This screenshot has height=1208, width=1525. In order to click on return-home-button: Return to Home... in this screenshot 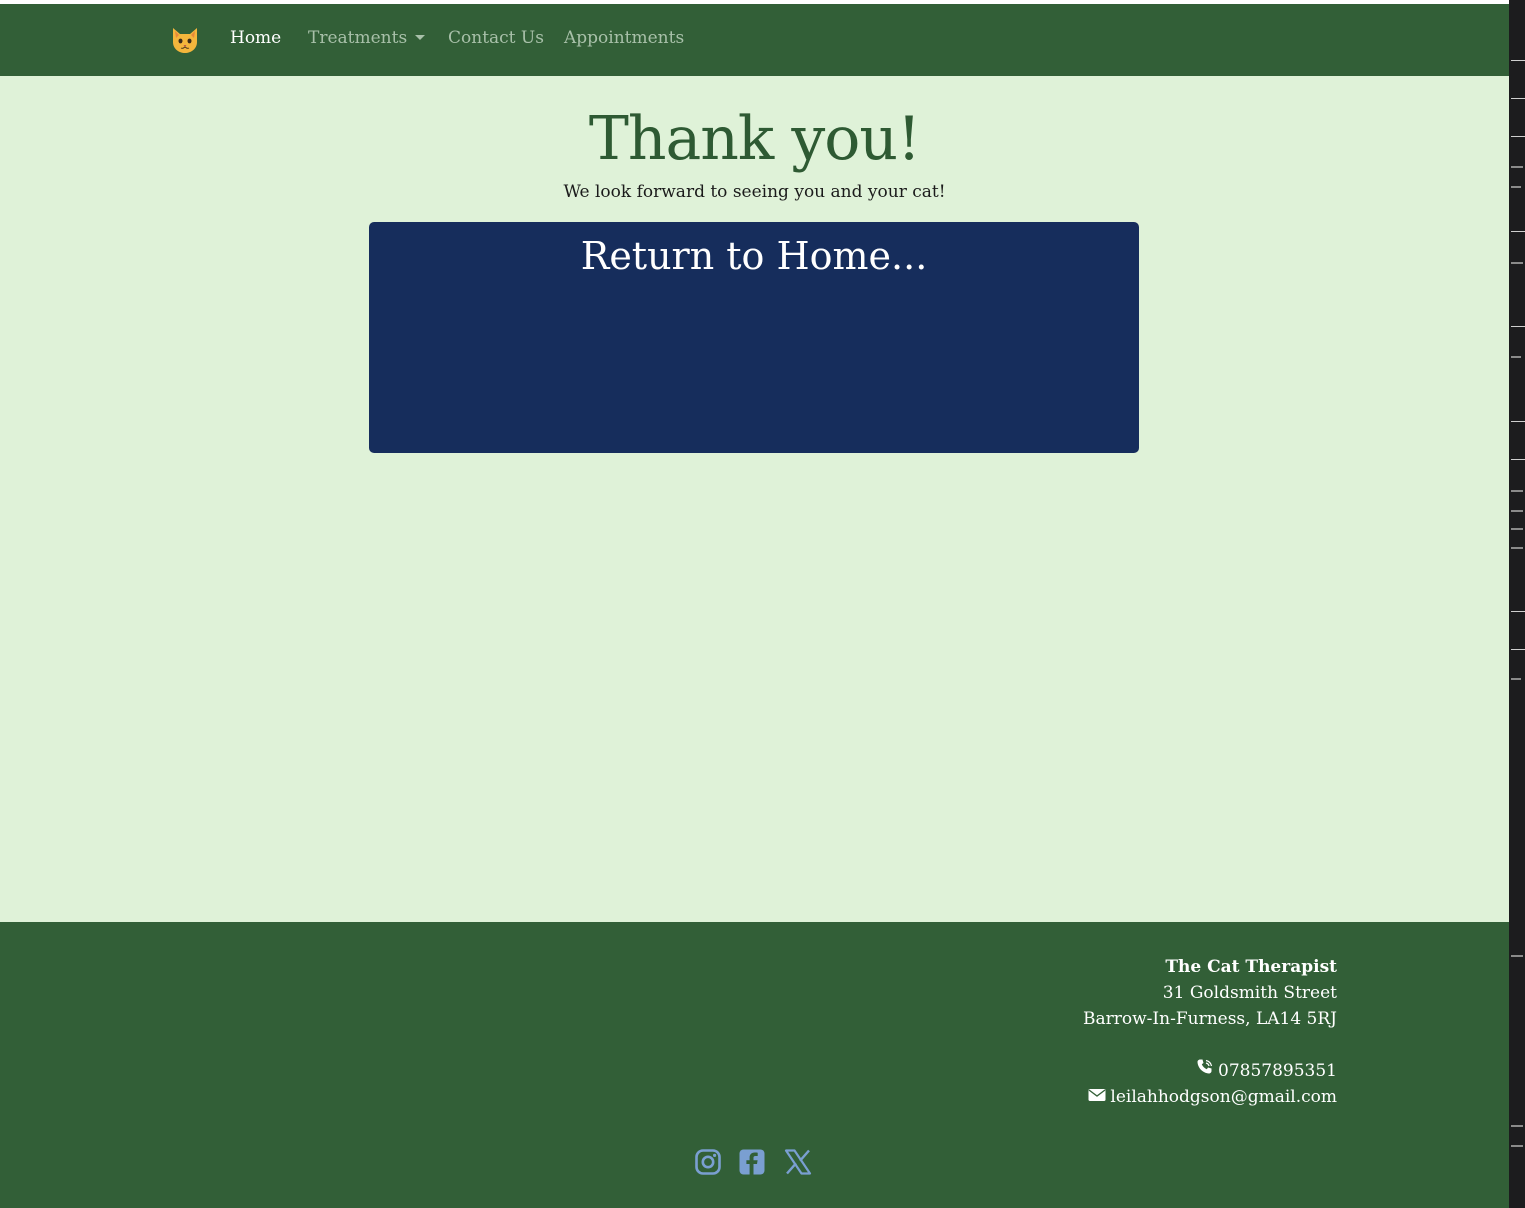, I will do `click(754, 337)`.